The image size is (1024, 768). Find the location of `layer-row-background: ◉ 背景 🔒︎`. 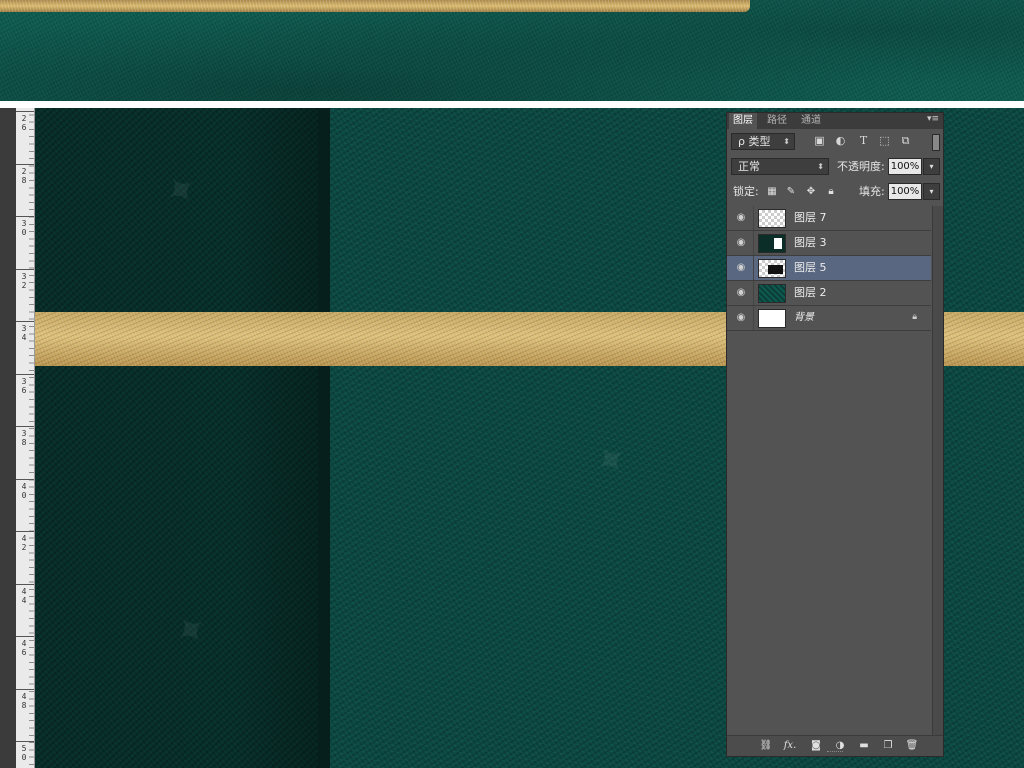

layer-row-background: ◉ 背景 🔒︎ is located at coordinates (829, 318).